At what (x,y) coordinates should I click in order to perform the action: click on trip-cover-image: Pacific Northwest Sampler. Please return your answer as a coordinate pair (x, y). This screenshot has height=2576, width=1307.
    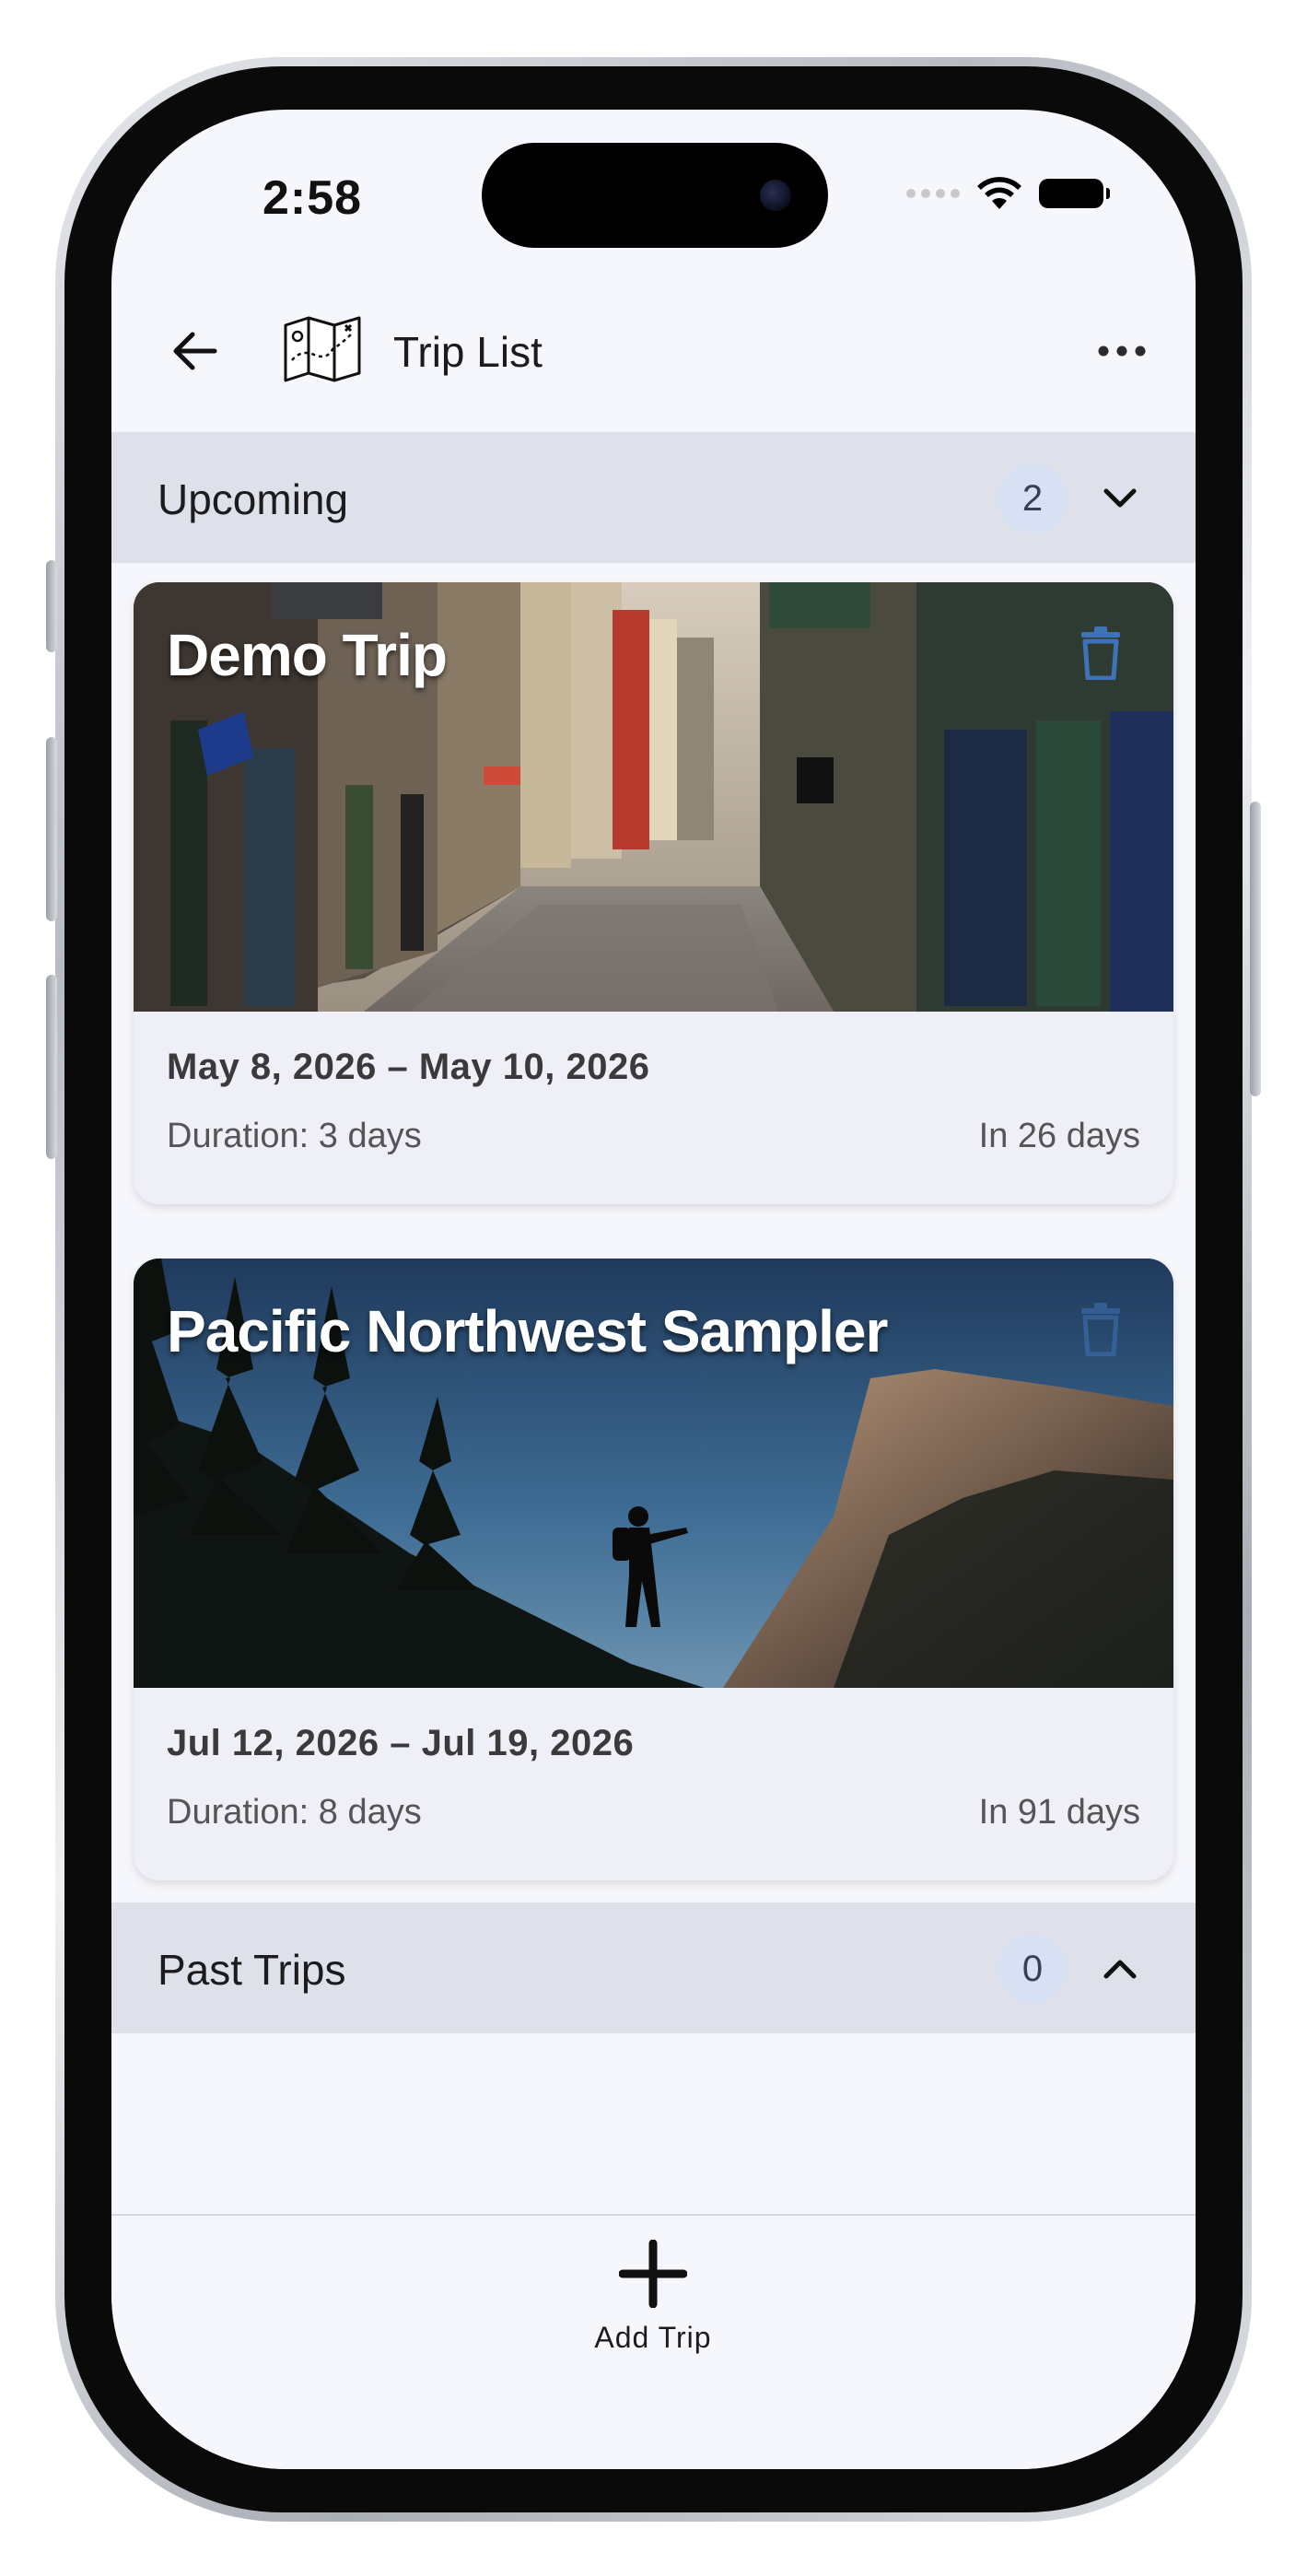
    Looking at the image, I should click on (653, 1473).